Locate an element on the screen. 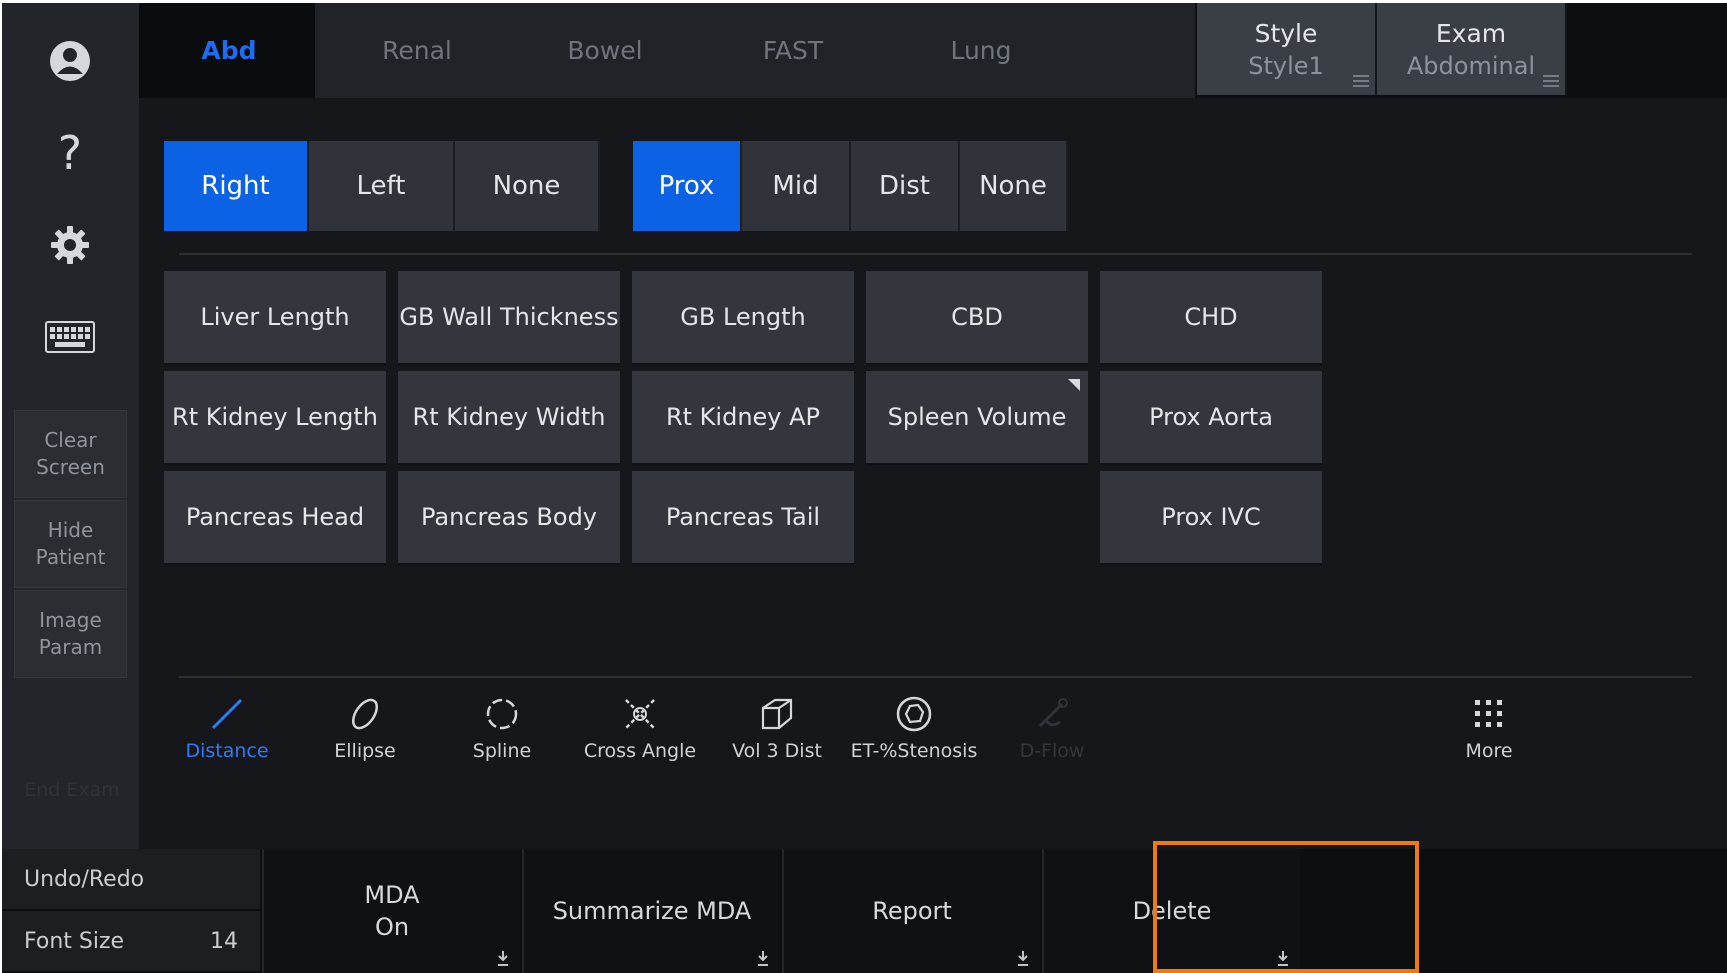 The image size is (1727, 973). pancreas-tail-button: Pancreas Tail is located at coordinates (743, 517).